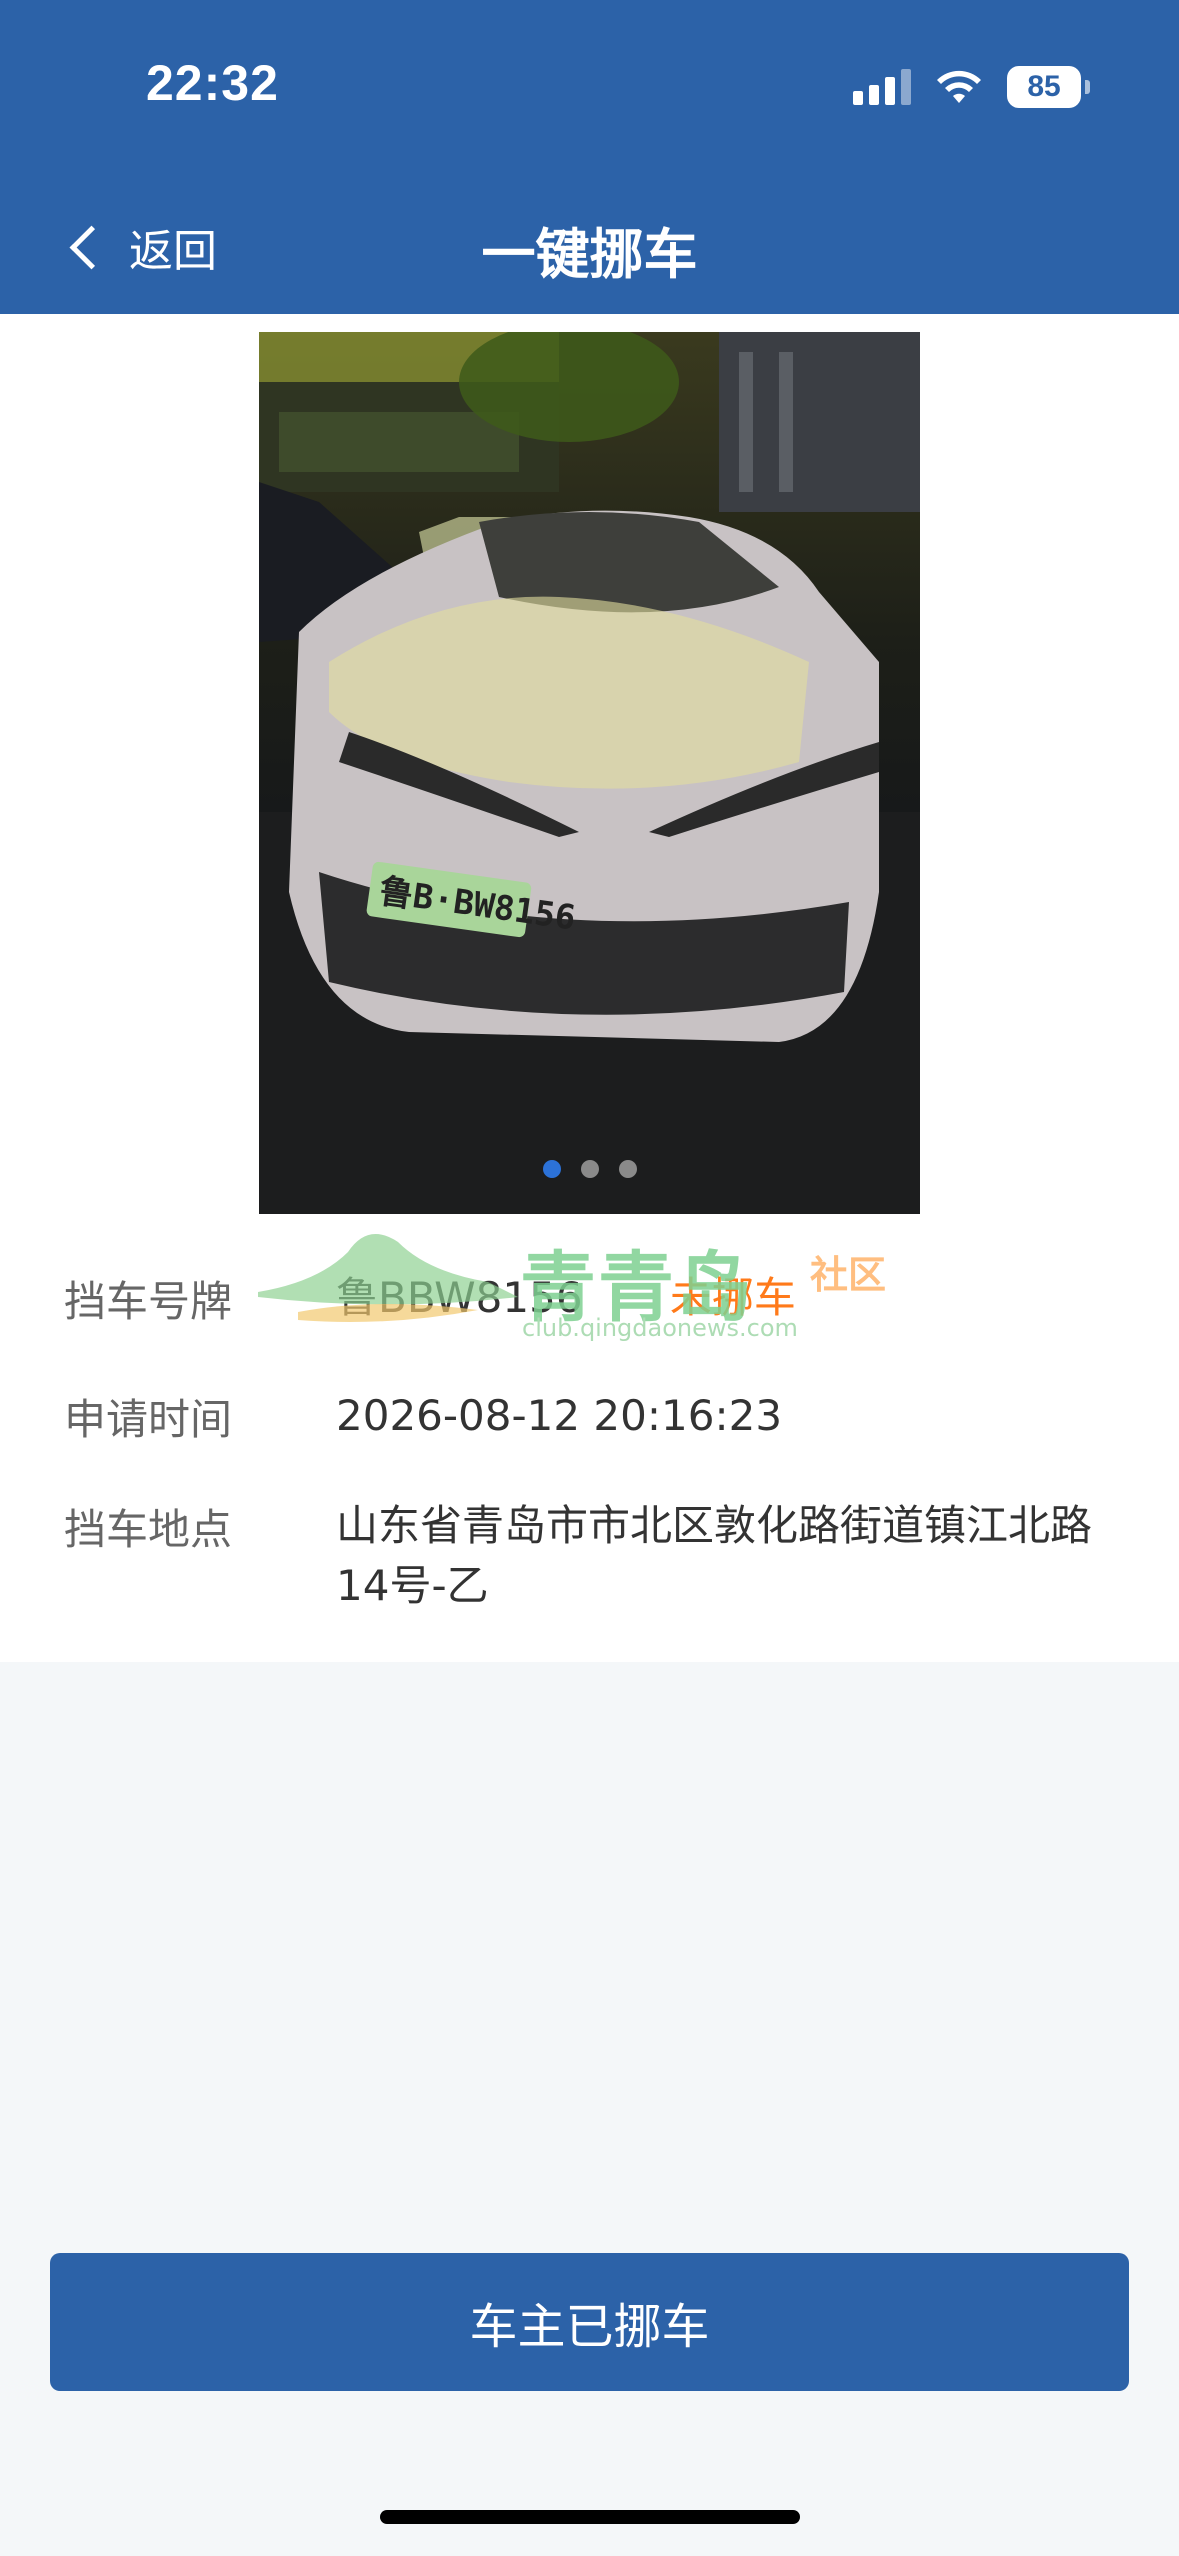  I want to click on confirm-moved-button: 车主已挪车, so click(589, 2322).